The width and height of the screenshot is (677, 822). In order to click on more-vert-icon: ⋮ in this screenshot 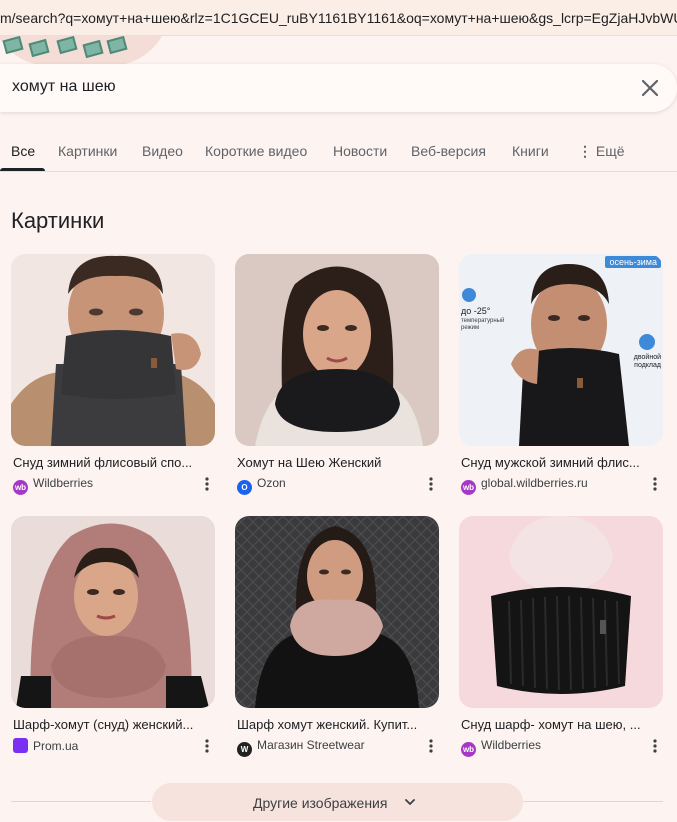, I will do `click(585, 151)`.